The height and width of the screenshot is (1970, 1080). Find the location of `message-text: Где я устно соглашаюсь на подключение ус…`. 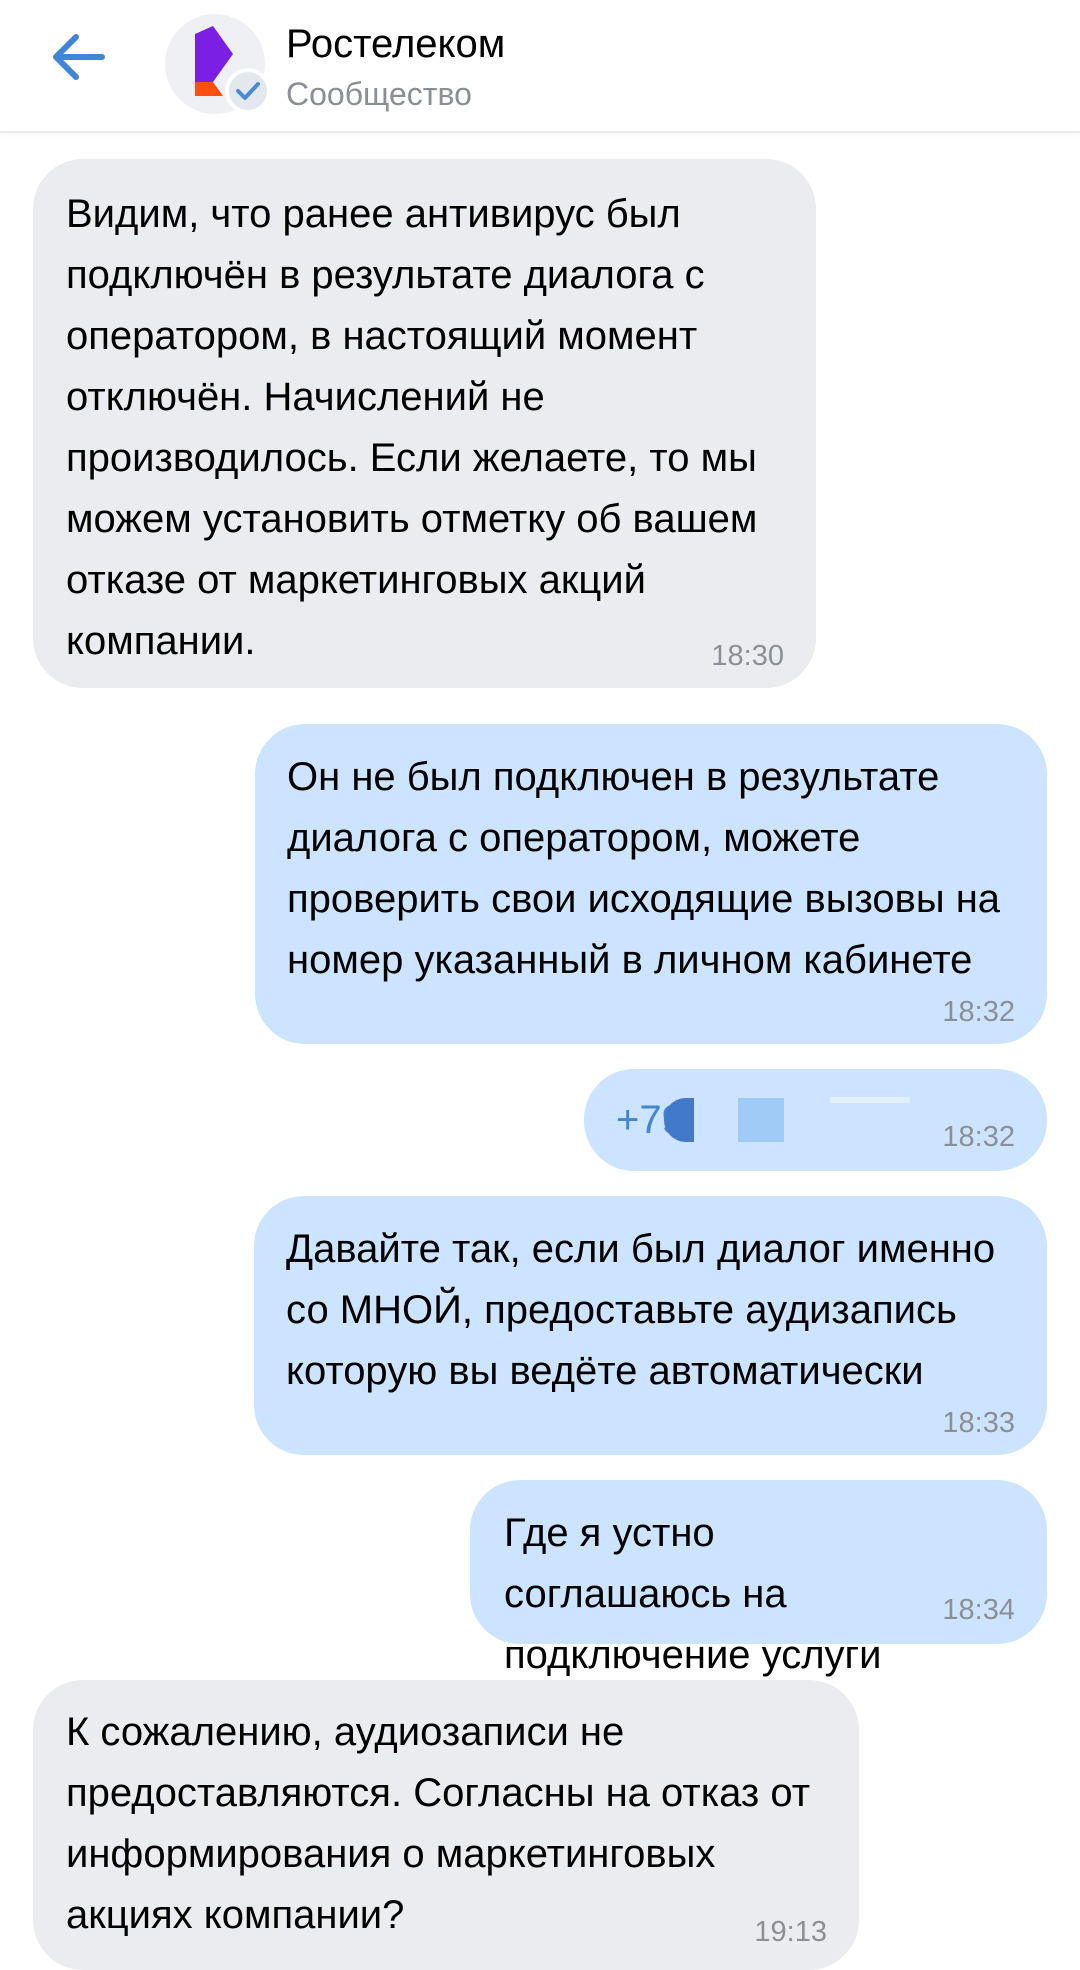

message-text: Где я устно соглашаюсь на подключение ус… is located at coordinates (693, 1594).